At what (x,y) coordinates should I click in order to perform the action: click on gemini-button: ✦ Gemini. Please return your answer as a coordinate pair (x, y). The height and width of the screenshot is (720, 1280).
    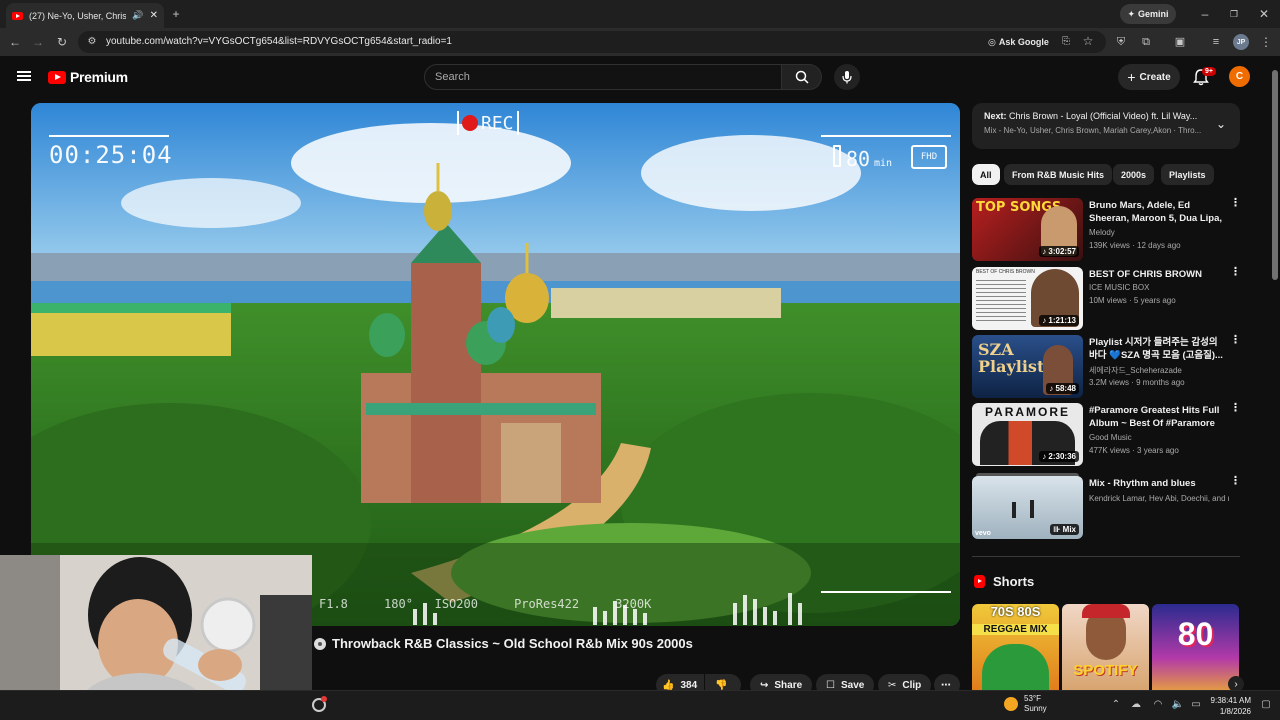
    Looking at the image, I should click on (1148, 14).